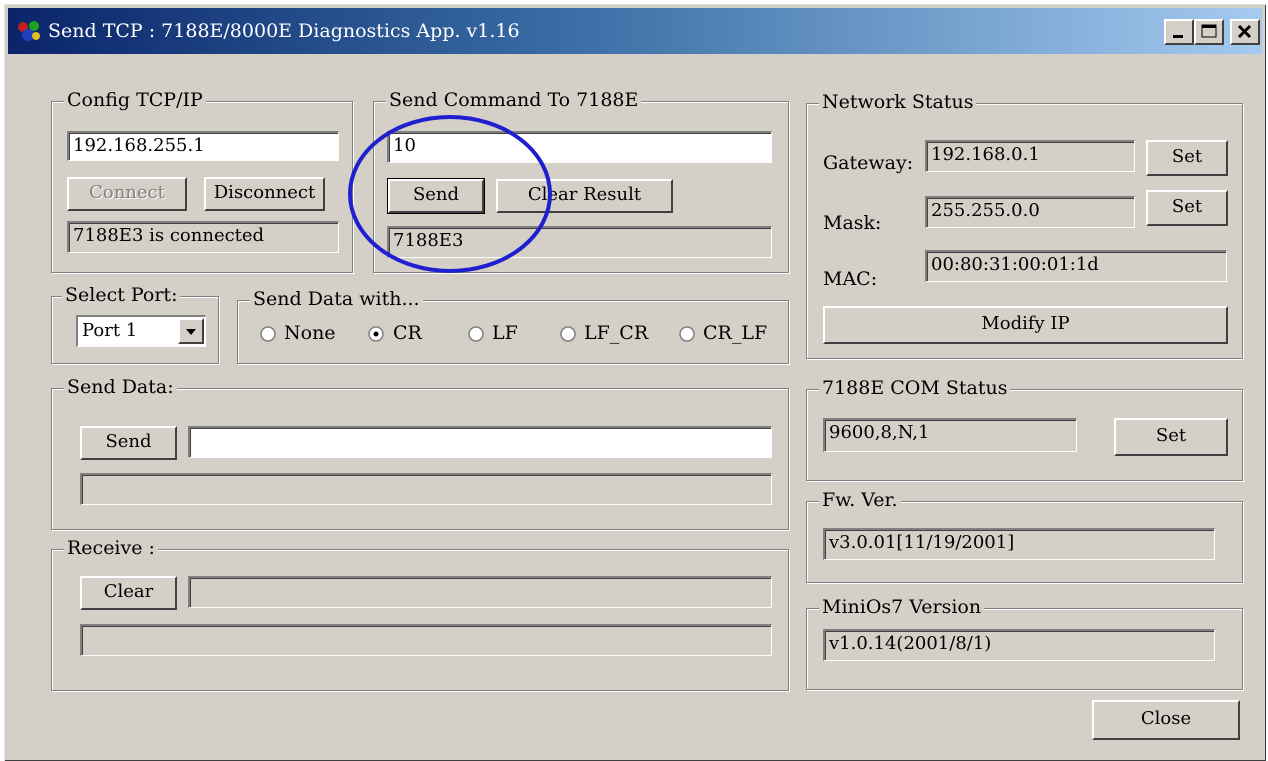 Image resolution: width=1268 pixels, height=761 pixels. I want to click on close-icon, so click(1244, 31).